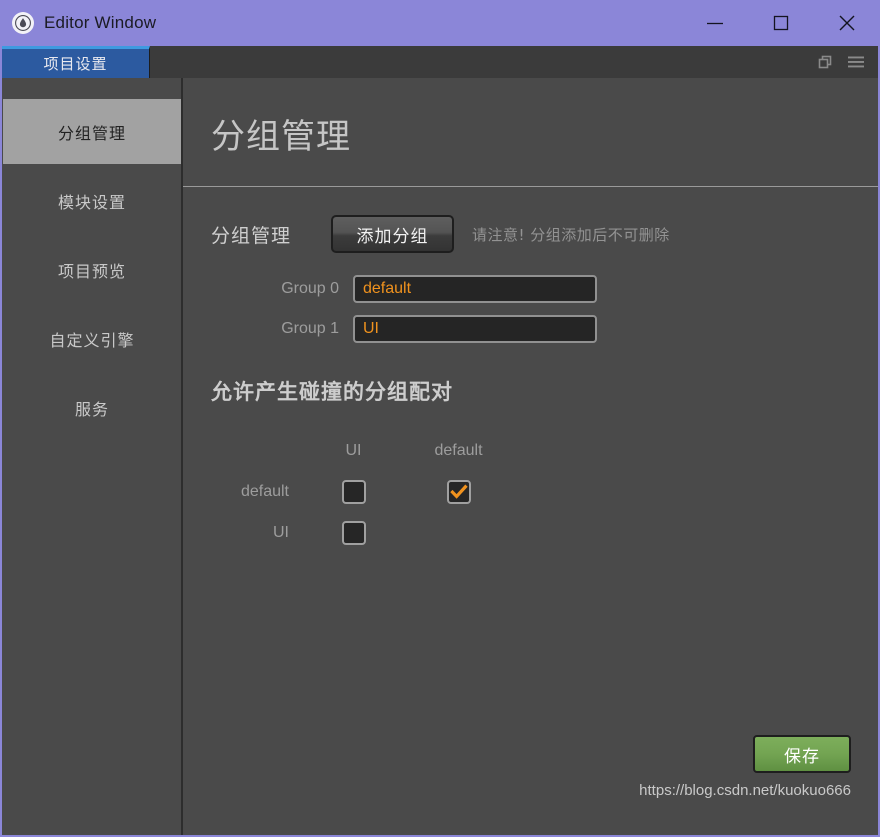 Image resolution: width=880 pixels, height=837 pixels. Describe the element at coordinates (92, 200) in the screenshot. I see `sidebar-item-module-settings: 模块设置` at that location.